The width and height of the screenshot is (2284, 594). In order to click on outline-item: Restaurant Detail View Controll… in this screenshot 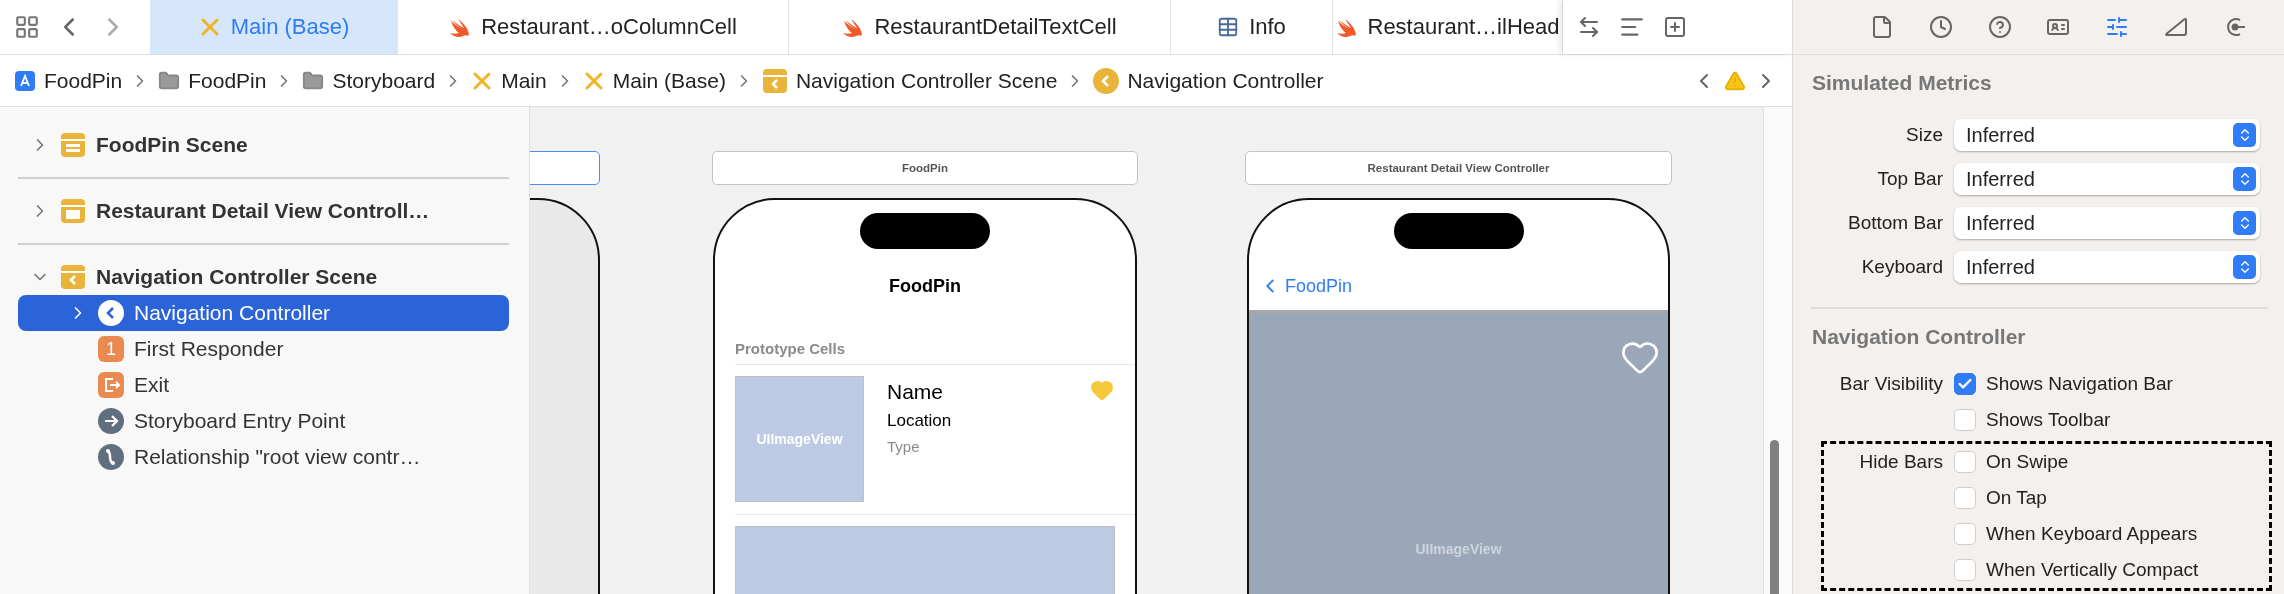, I will do `click(263, 211)`.